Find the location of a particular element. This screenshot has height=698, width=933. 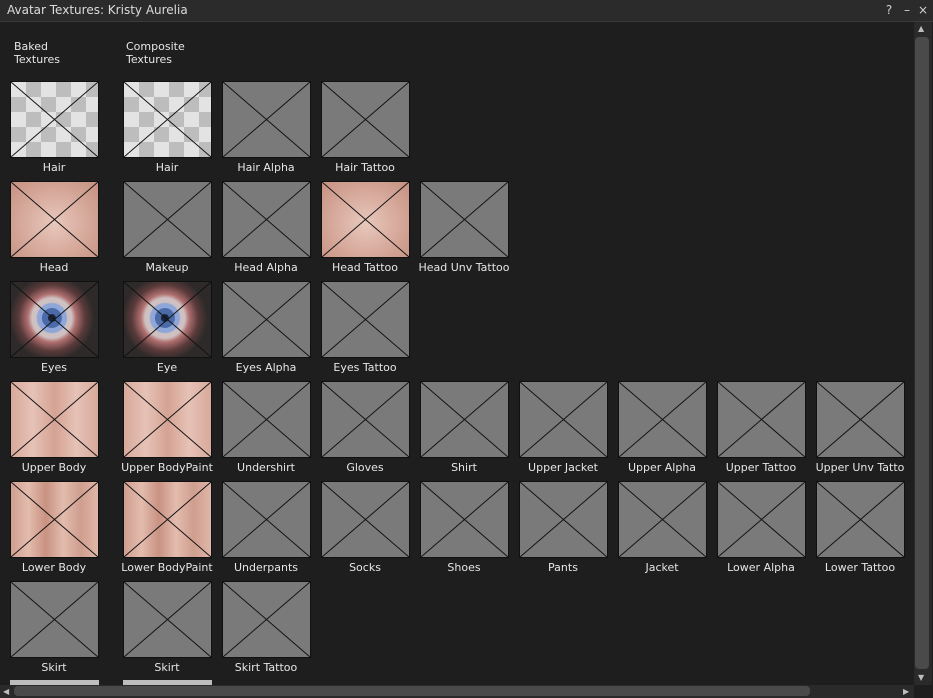

texture-label: Head Alpha is located at coordinates (266, 267).